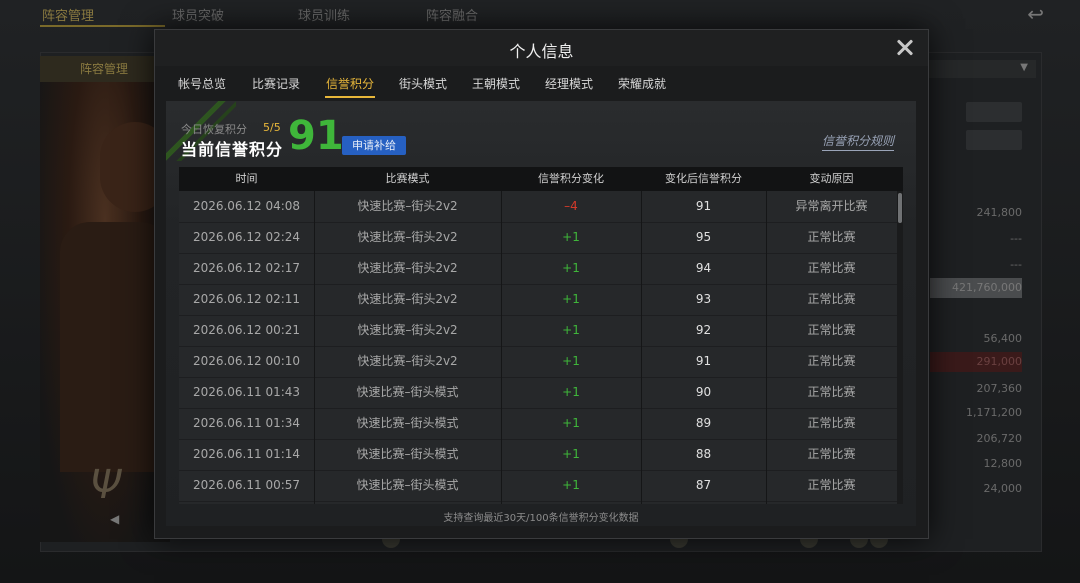 The image size is (1080, 583). Describe the element at coordinates (541, 84) in the screenshot. I see `modal-tabs: 帐号总览 比赛记录 信誉积分 街头模式 王朝模式 经理模式 荣耀成就` at that location.